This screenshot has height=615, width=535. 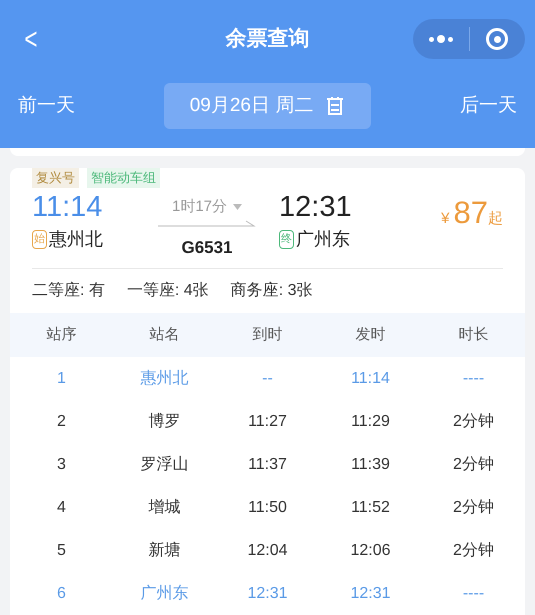 I want to click on caret-icon, so click(x=237, y=207).